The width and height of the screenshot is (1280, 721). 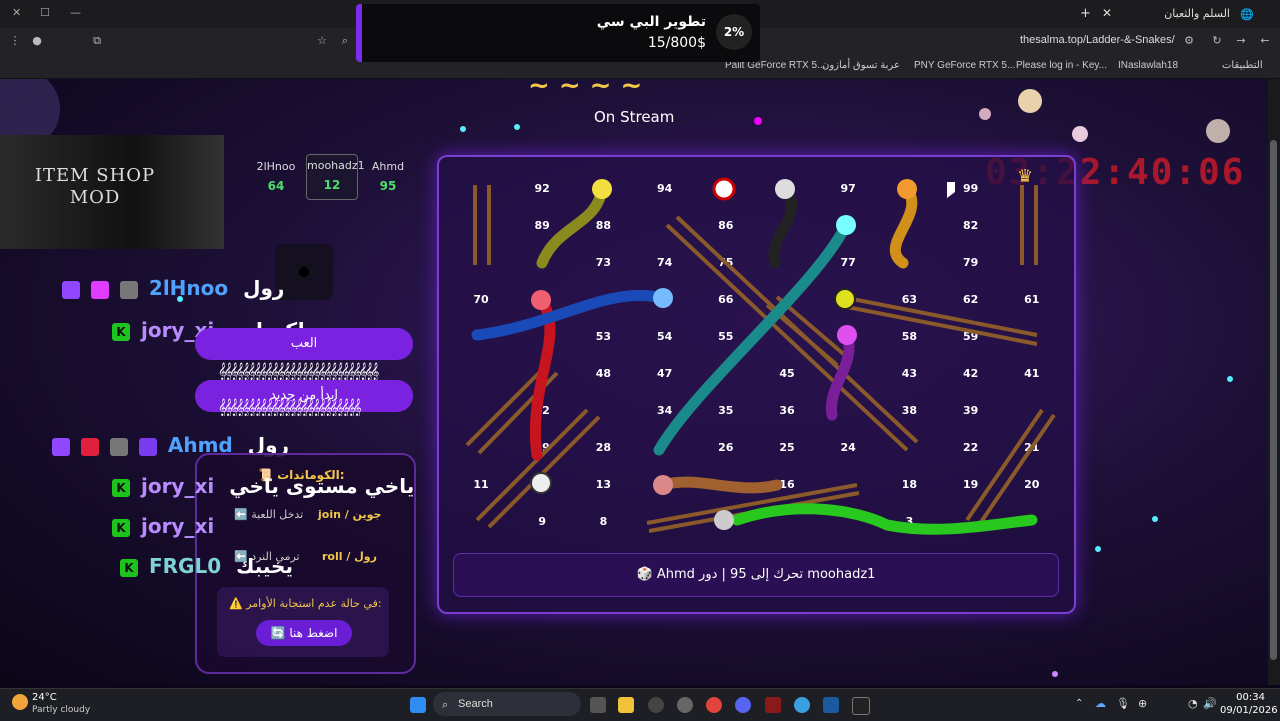 I want to click on wifi-icon: ◔, so click(x=1193, y=703).